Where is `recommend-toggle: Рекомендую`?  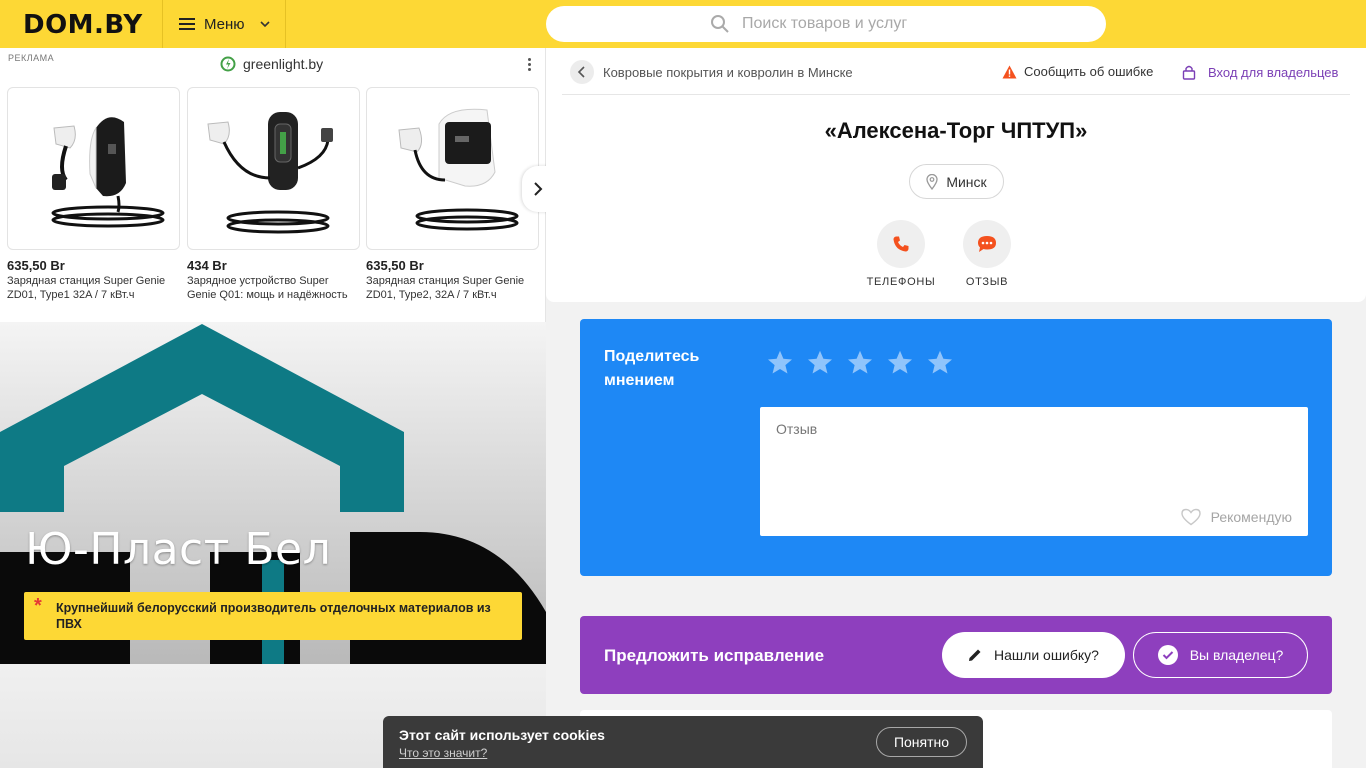 recommend-toggle: Рекомендую is located at coordinates (1236, 517).